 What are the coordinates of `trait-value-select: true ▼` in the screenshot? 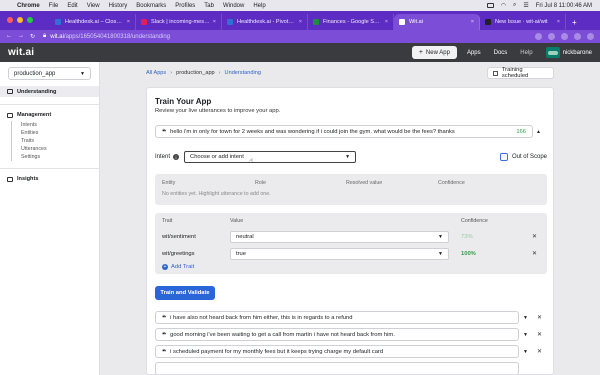 It's located at (339, 253).